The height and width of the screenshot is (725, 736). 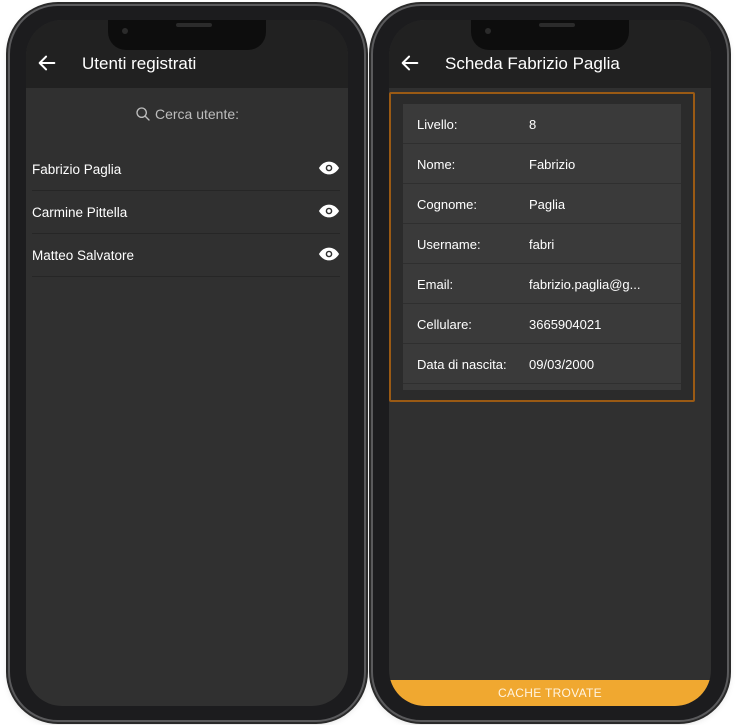 I want to click on field-label: Username:, so click(x=449, y=244).